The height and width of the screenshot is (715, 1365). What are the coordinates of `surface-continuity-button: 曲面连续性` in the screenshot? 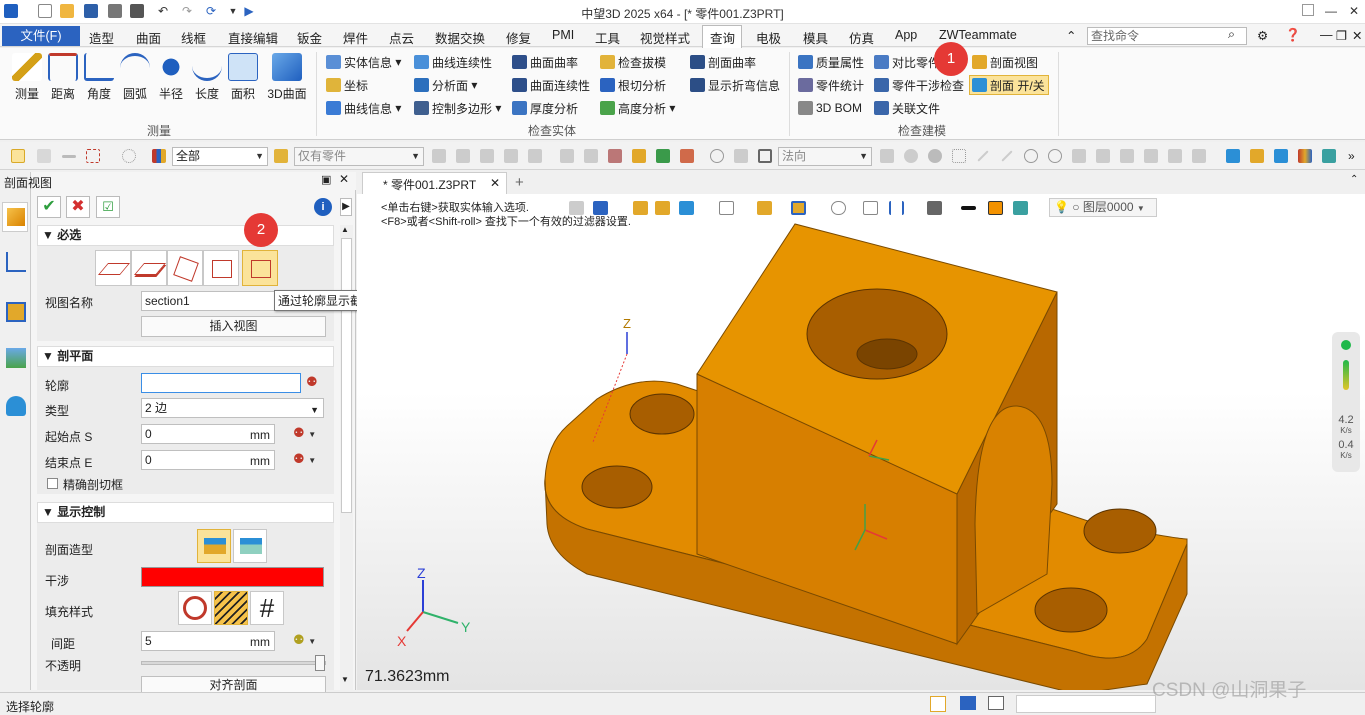 It's located at (551, 85).